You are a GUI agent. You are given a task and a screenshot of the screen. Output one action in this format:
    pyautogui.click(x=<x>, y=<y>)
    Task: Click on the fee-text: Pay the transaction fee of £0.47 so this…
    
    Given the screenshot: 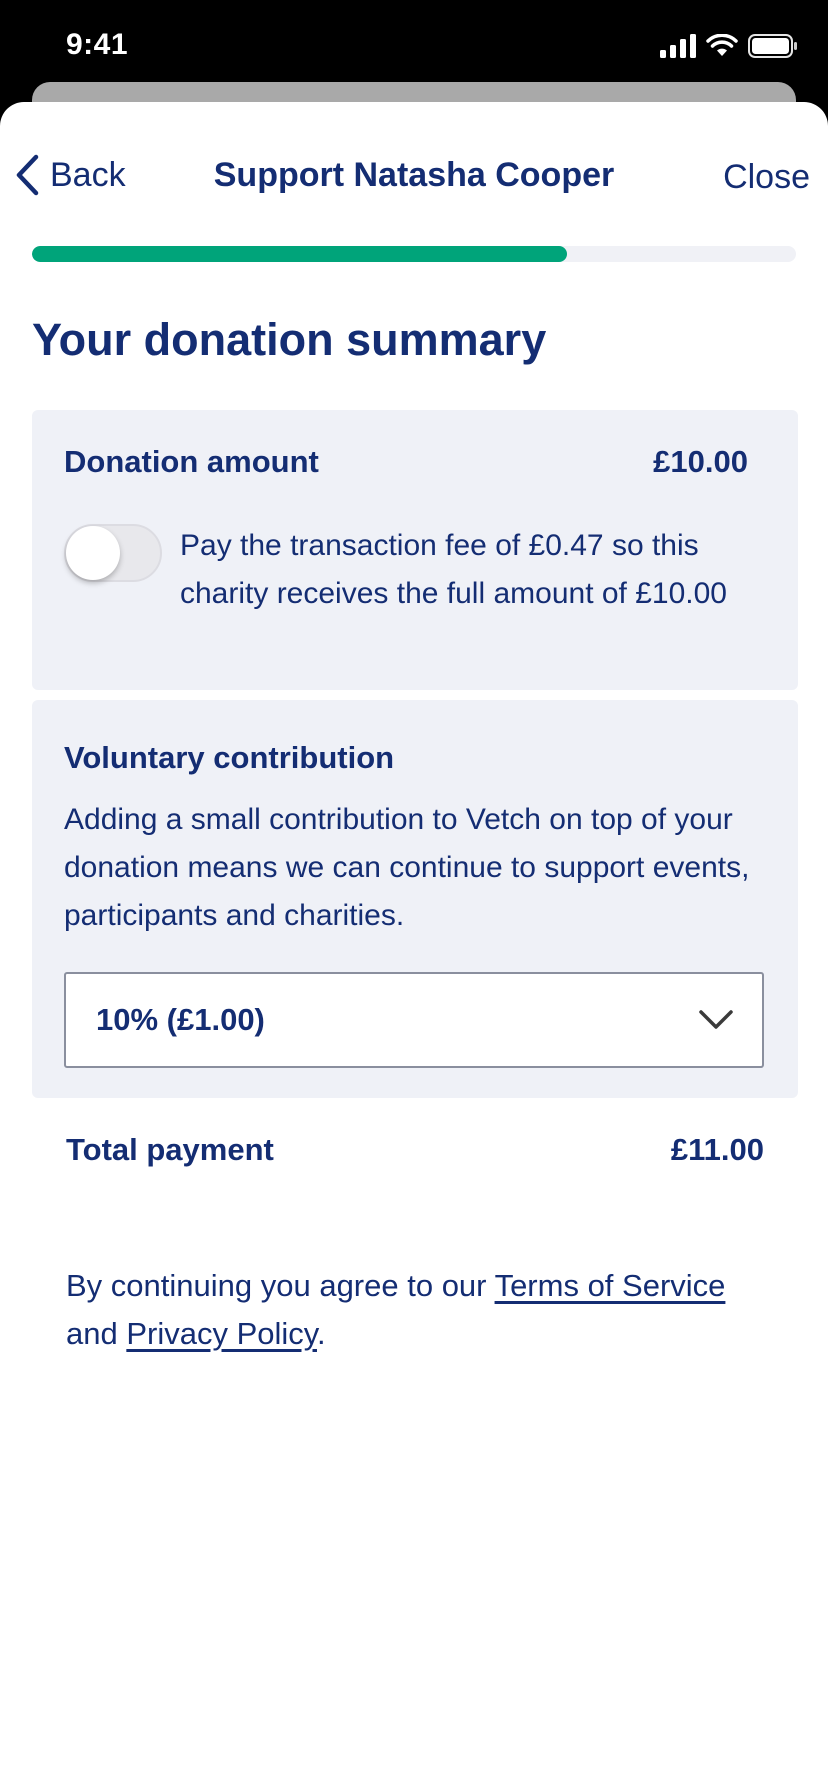 What is the action you would take?
    pyautogui.click(x=453, y=569)
    